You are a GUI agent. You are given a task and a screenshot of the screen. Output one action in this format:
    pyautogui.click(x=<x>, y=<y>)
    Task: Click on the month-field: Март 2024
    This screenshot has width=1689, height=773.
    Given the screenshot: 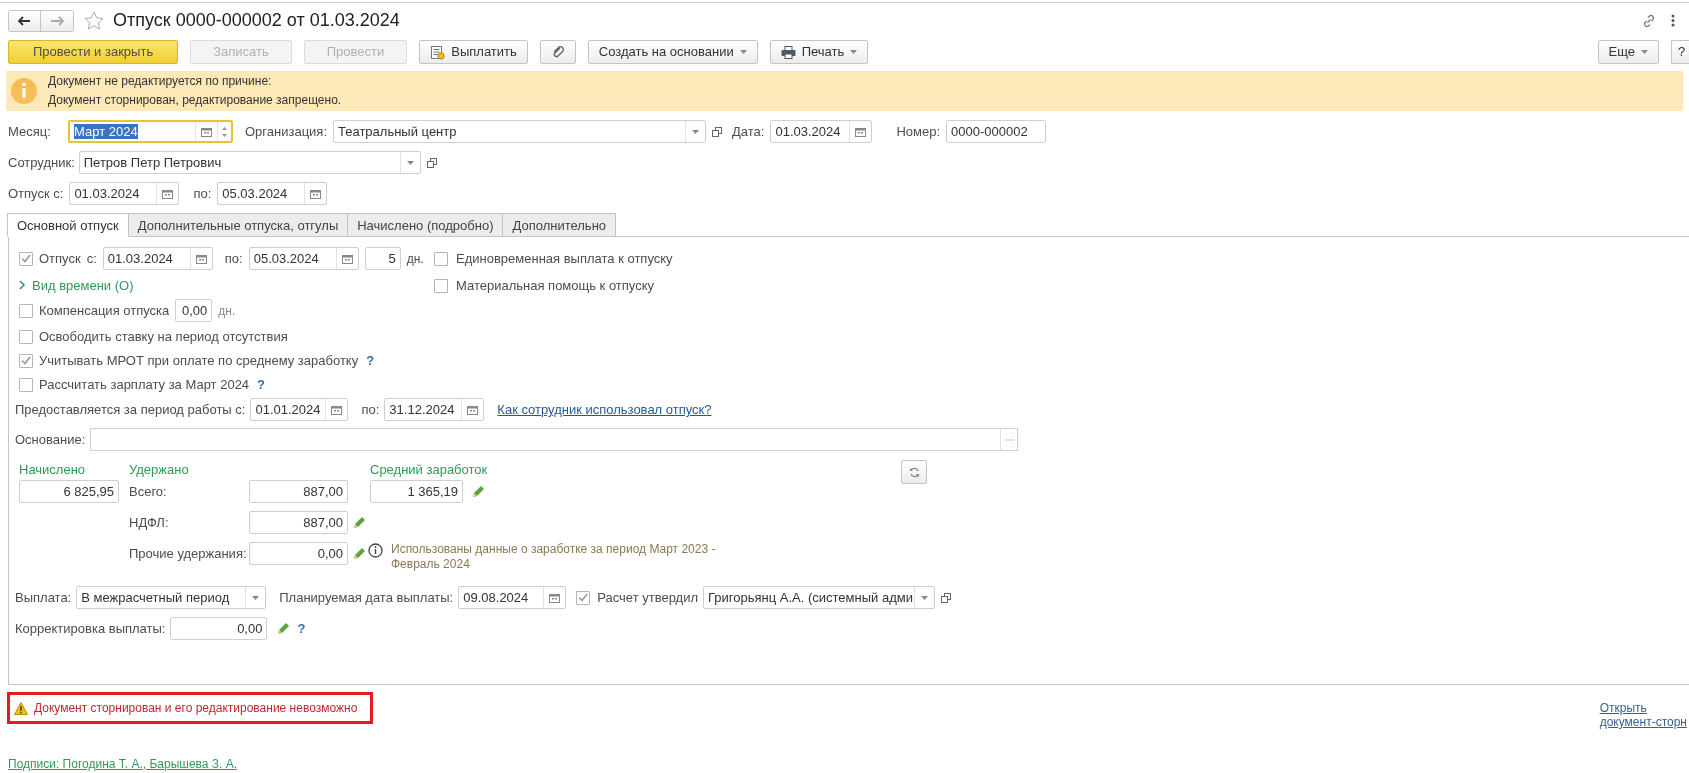 What is the action you would take?
    pyautogui.click(x=150, y=132)
    